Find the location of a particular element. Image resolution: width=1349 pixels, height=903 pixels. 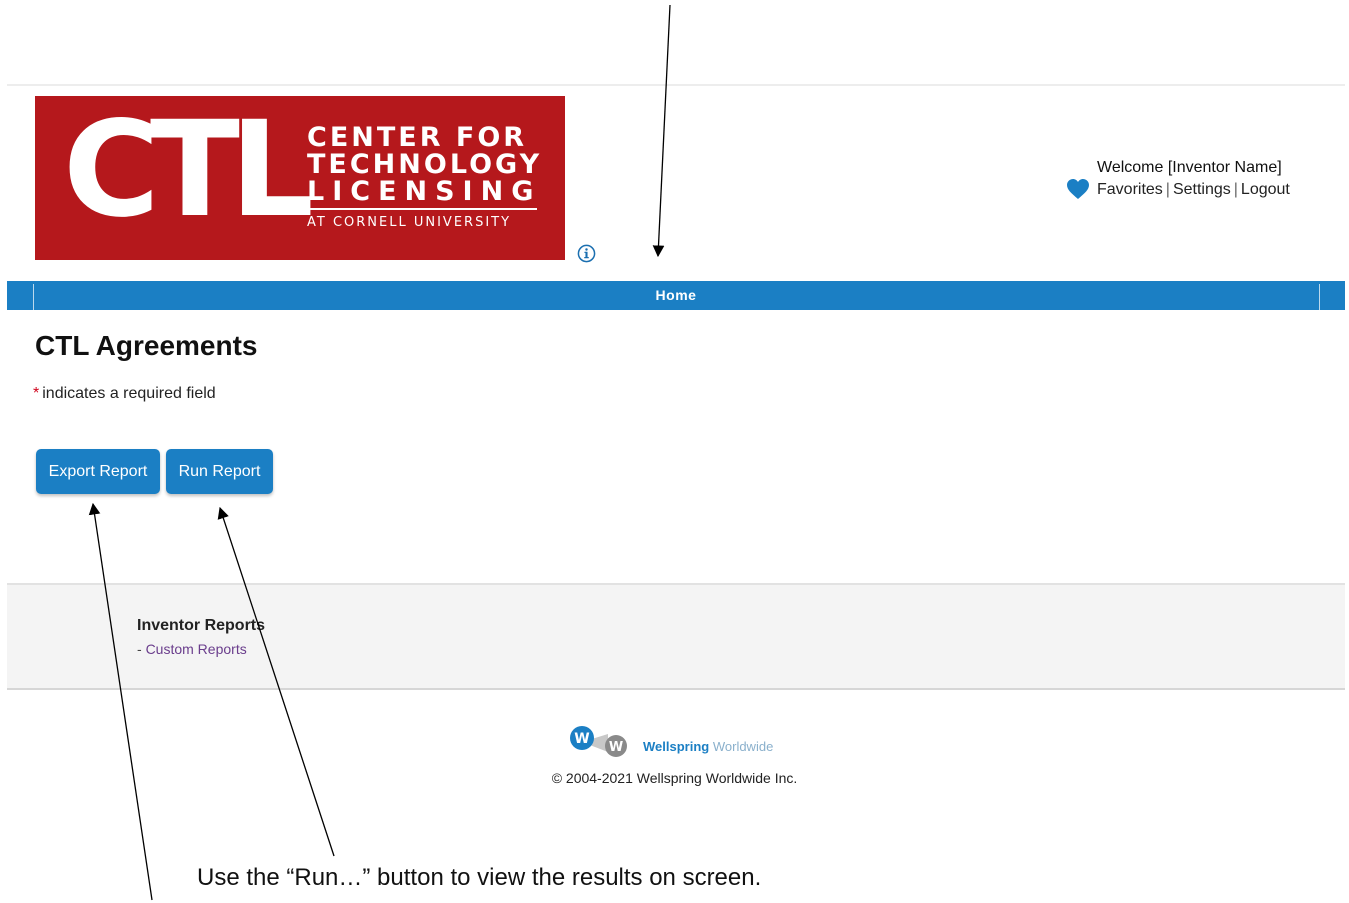

user-links: Favorites | Settings | Logout is located at coordinates (1193, 190).